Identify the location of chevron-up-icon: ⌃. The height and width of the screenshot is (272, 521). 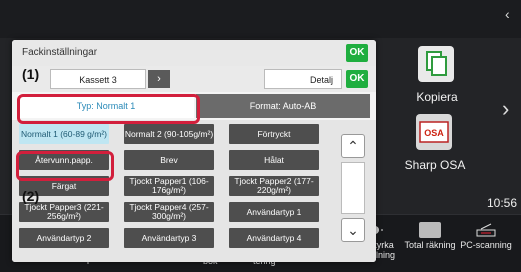
(353, 146).